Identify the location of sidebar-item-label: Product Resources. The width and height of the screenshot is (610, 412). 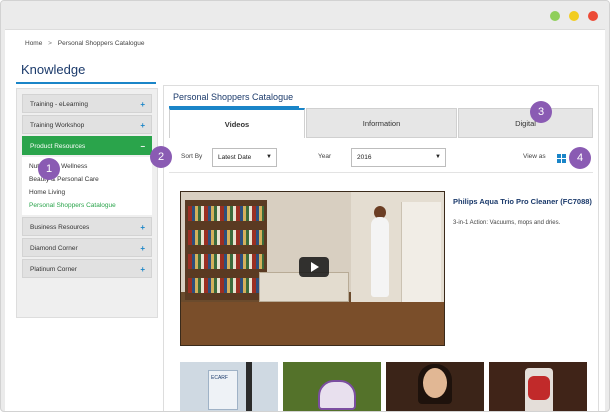
(58, 146).